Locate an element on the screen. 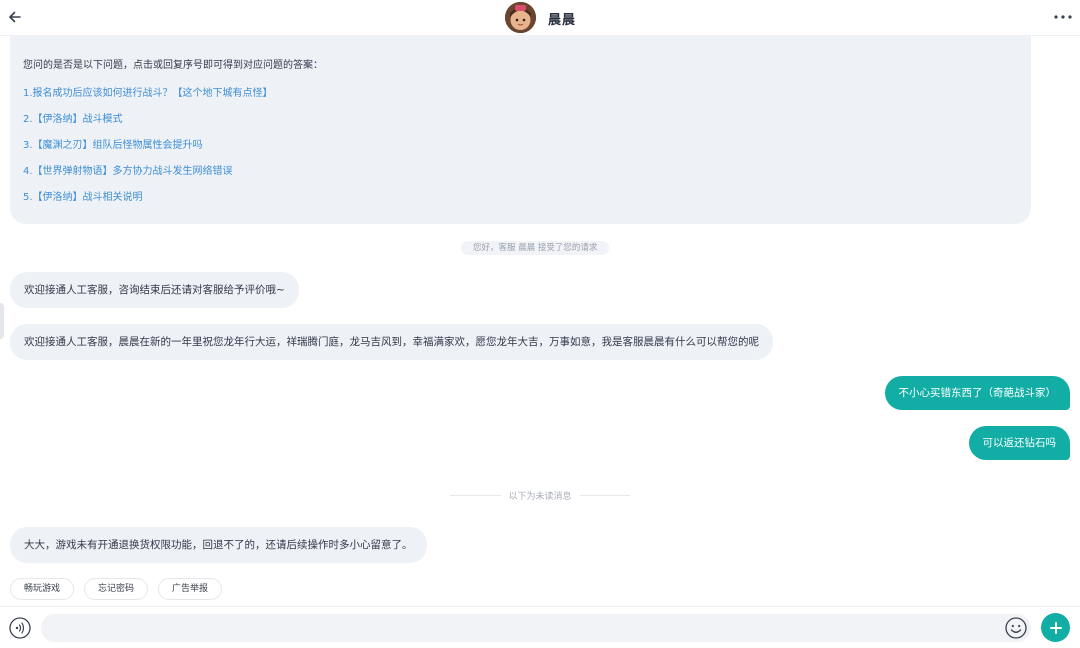  more-horizontal-icon is located at coordinates (1063, 17).